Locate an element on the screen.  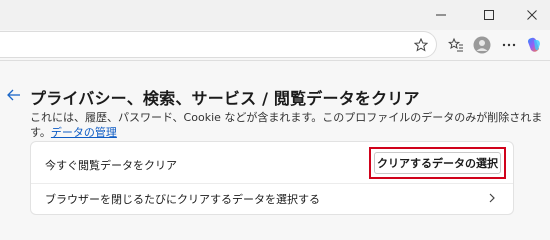
maximize-icon is located at coordinates (489, 15).